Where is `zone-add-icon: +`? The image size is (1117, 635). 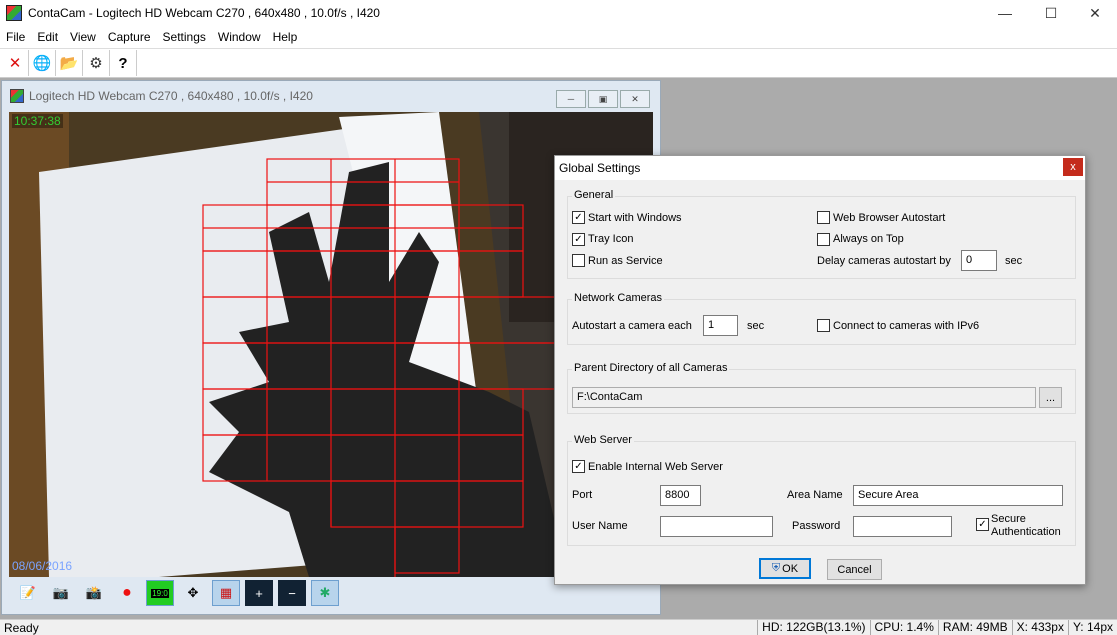 zone-add-icon: + is located at coordinates (259, 593).